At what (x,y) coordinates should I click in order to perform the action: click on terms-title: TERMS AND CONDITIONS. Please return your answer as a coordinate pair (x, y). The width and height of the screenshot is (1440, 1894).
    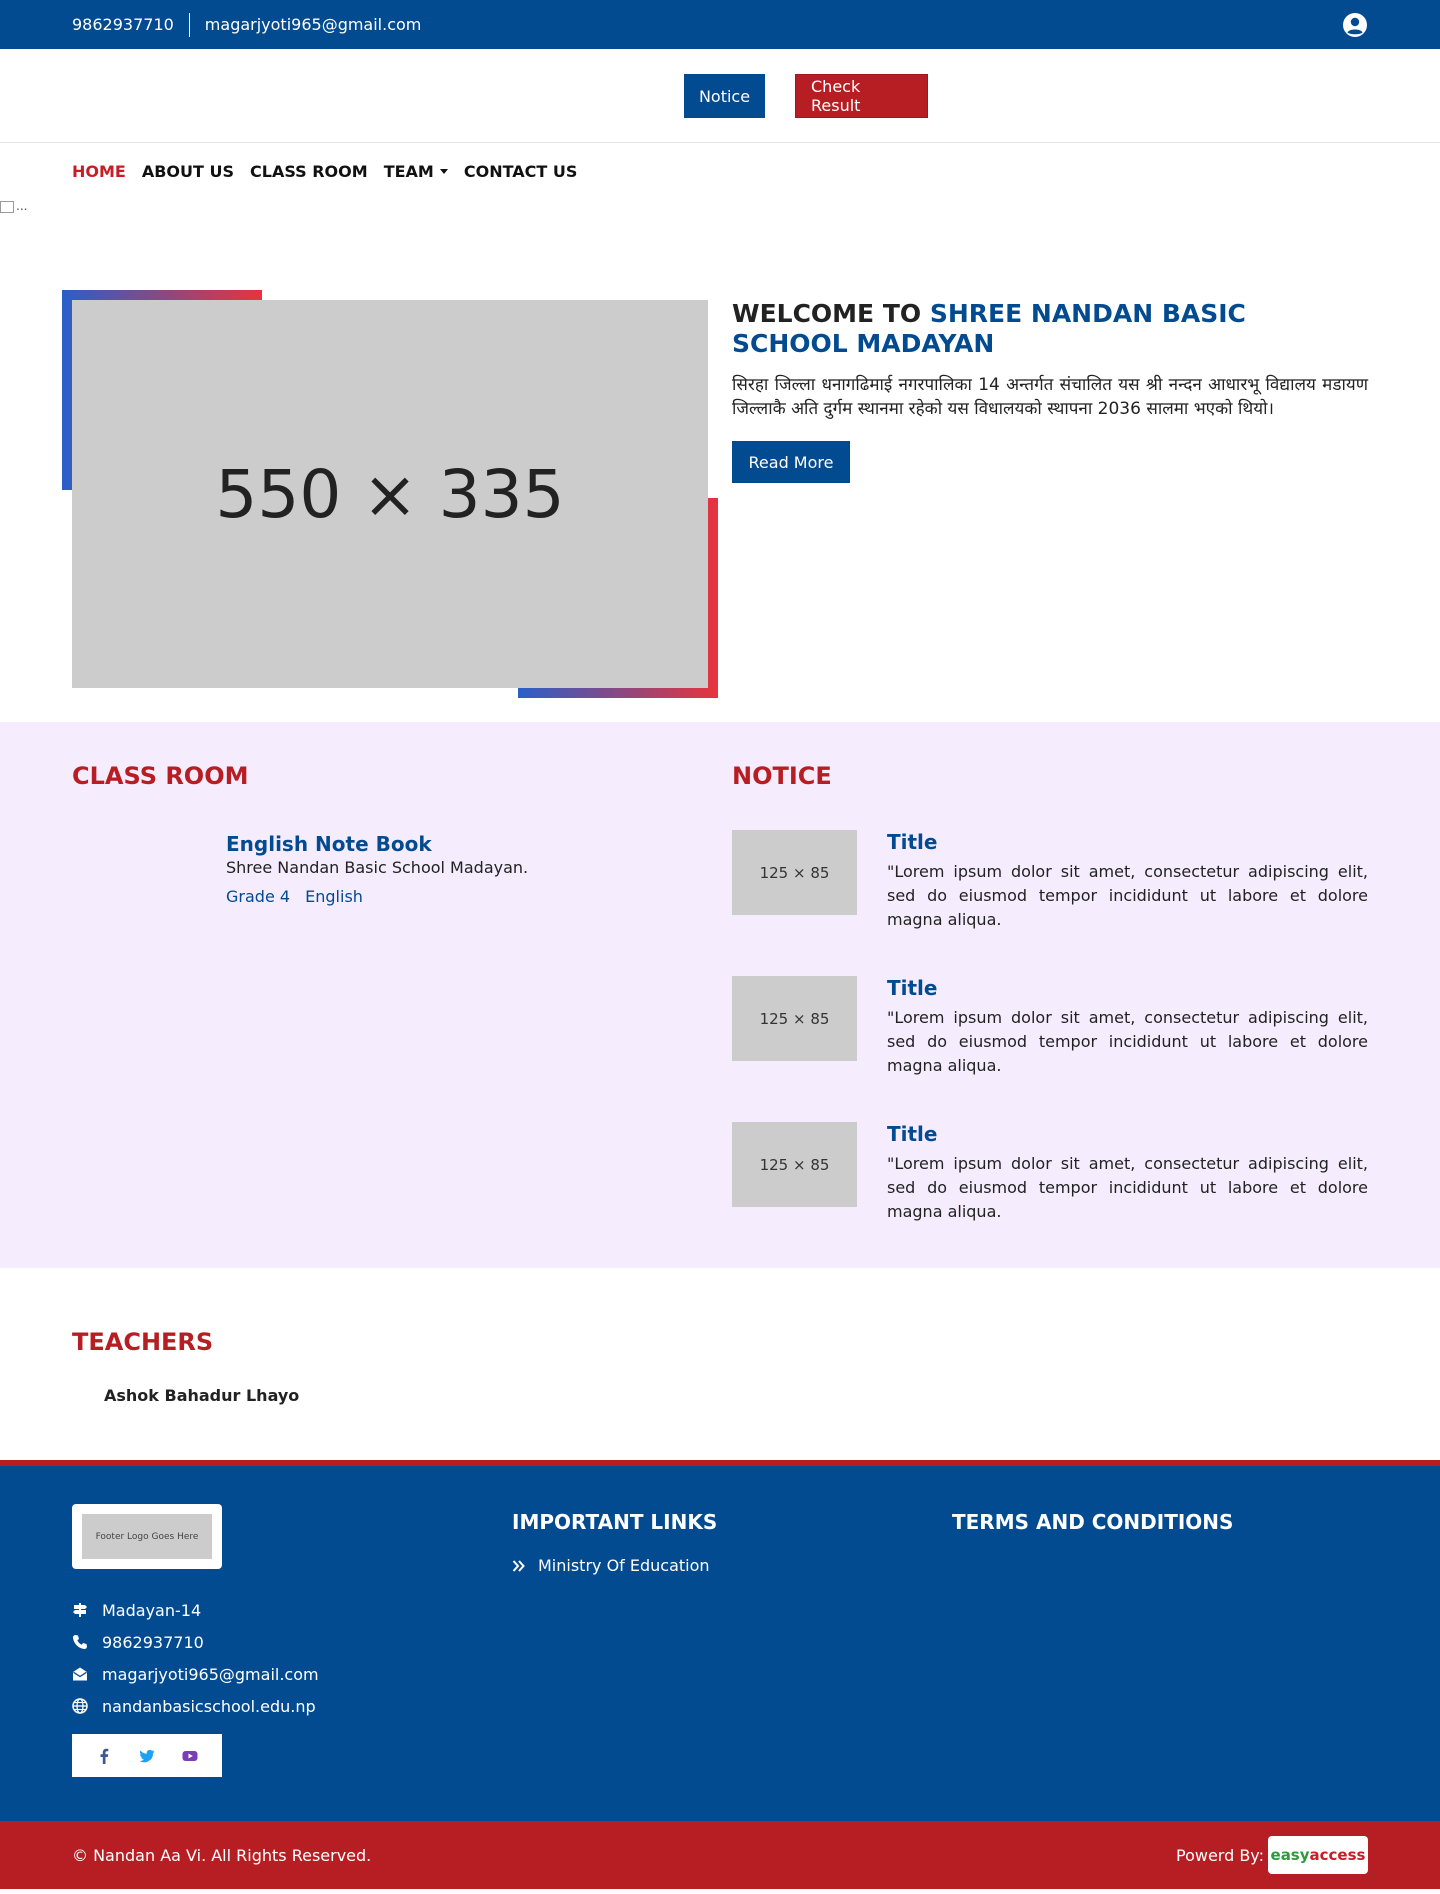
    Looking at the image, I should click on (1092, 1522).